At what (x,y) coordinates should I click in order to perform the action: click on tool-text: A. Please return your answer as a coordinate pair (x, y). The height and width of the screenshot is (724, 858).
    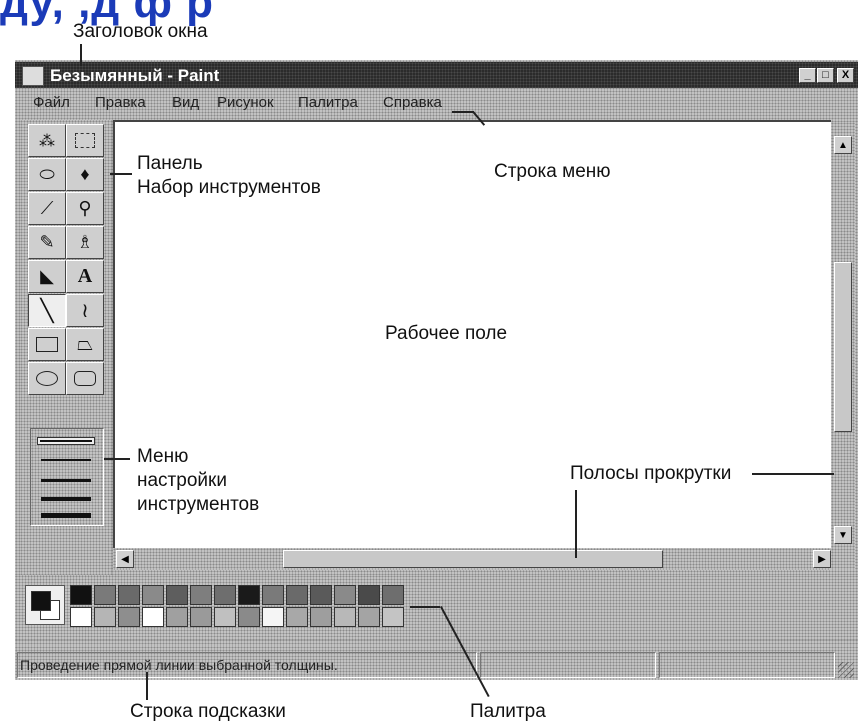
    Looking at the image, I should click on (85, 276).